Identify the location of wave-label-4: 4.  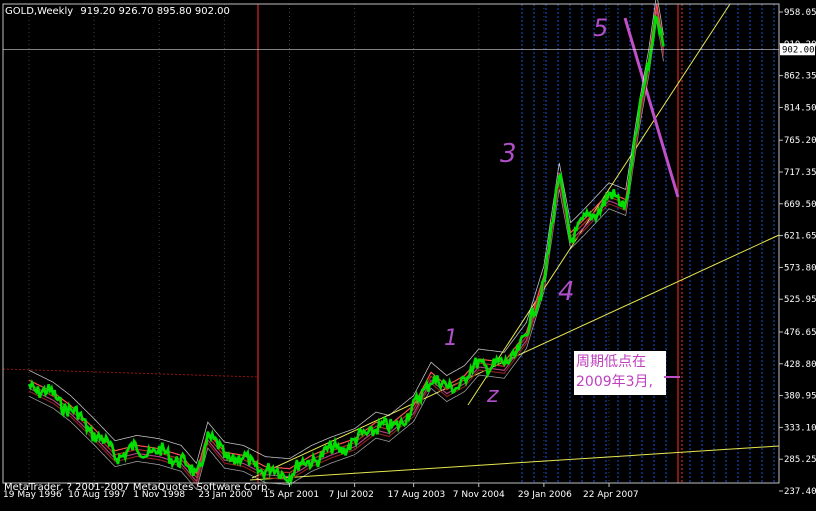
(566, 292).